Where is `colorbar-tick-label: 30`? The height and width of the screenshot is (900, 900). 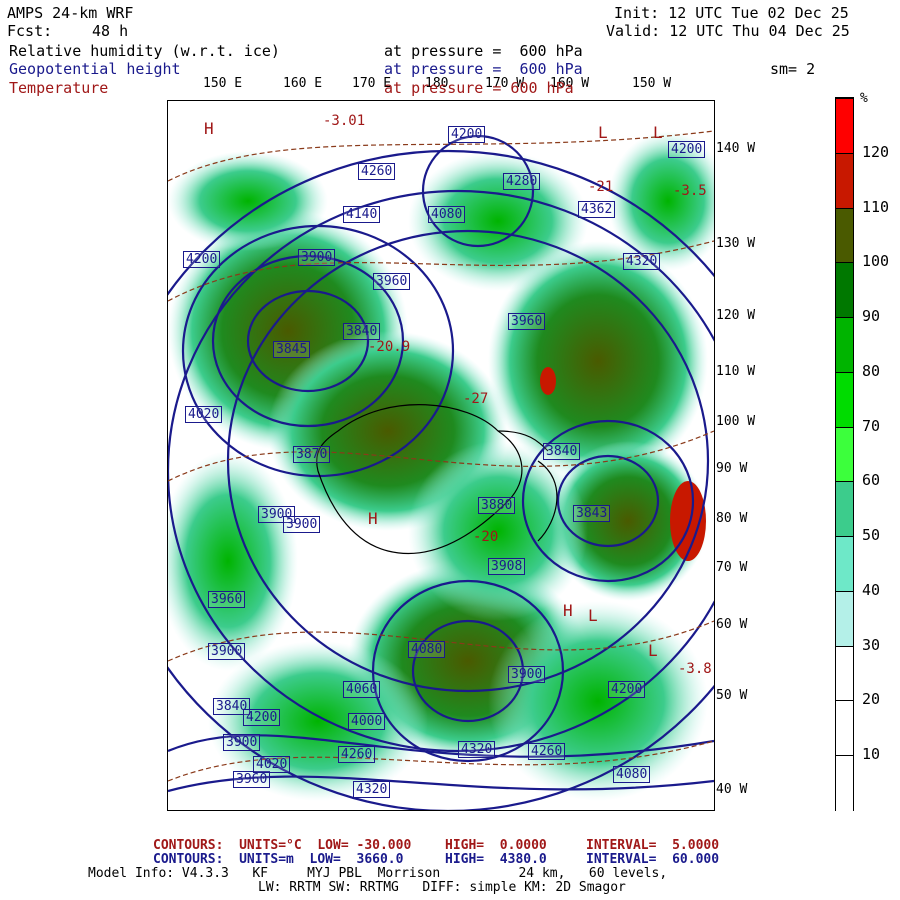 colorbar-tick-label: 30 is located at coordinates (871, 644).